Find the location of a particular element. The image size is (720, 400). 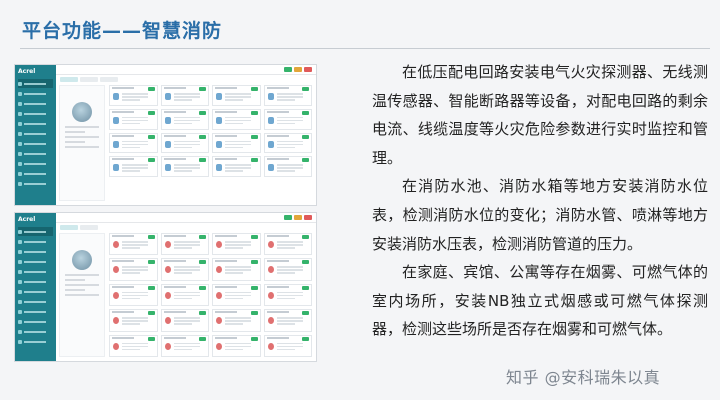

page-title: 平台功能——智慧消防 is located at coordinates (122, 31).